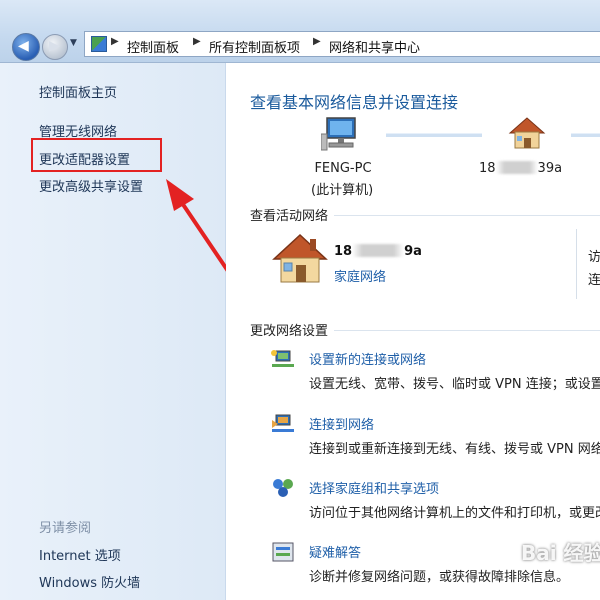  I want to click on breadcrumb-network-center: 网络和共享中心, so click(374, 46).